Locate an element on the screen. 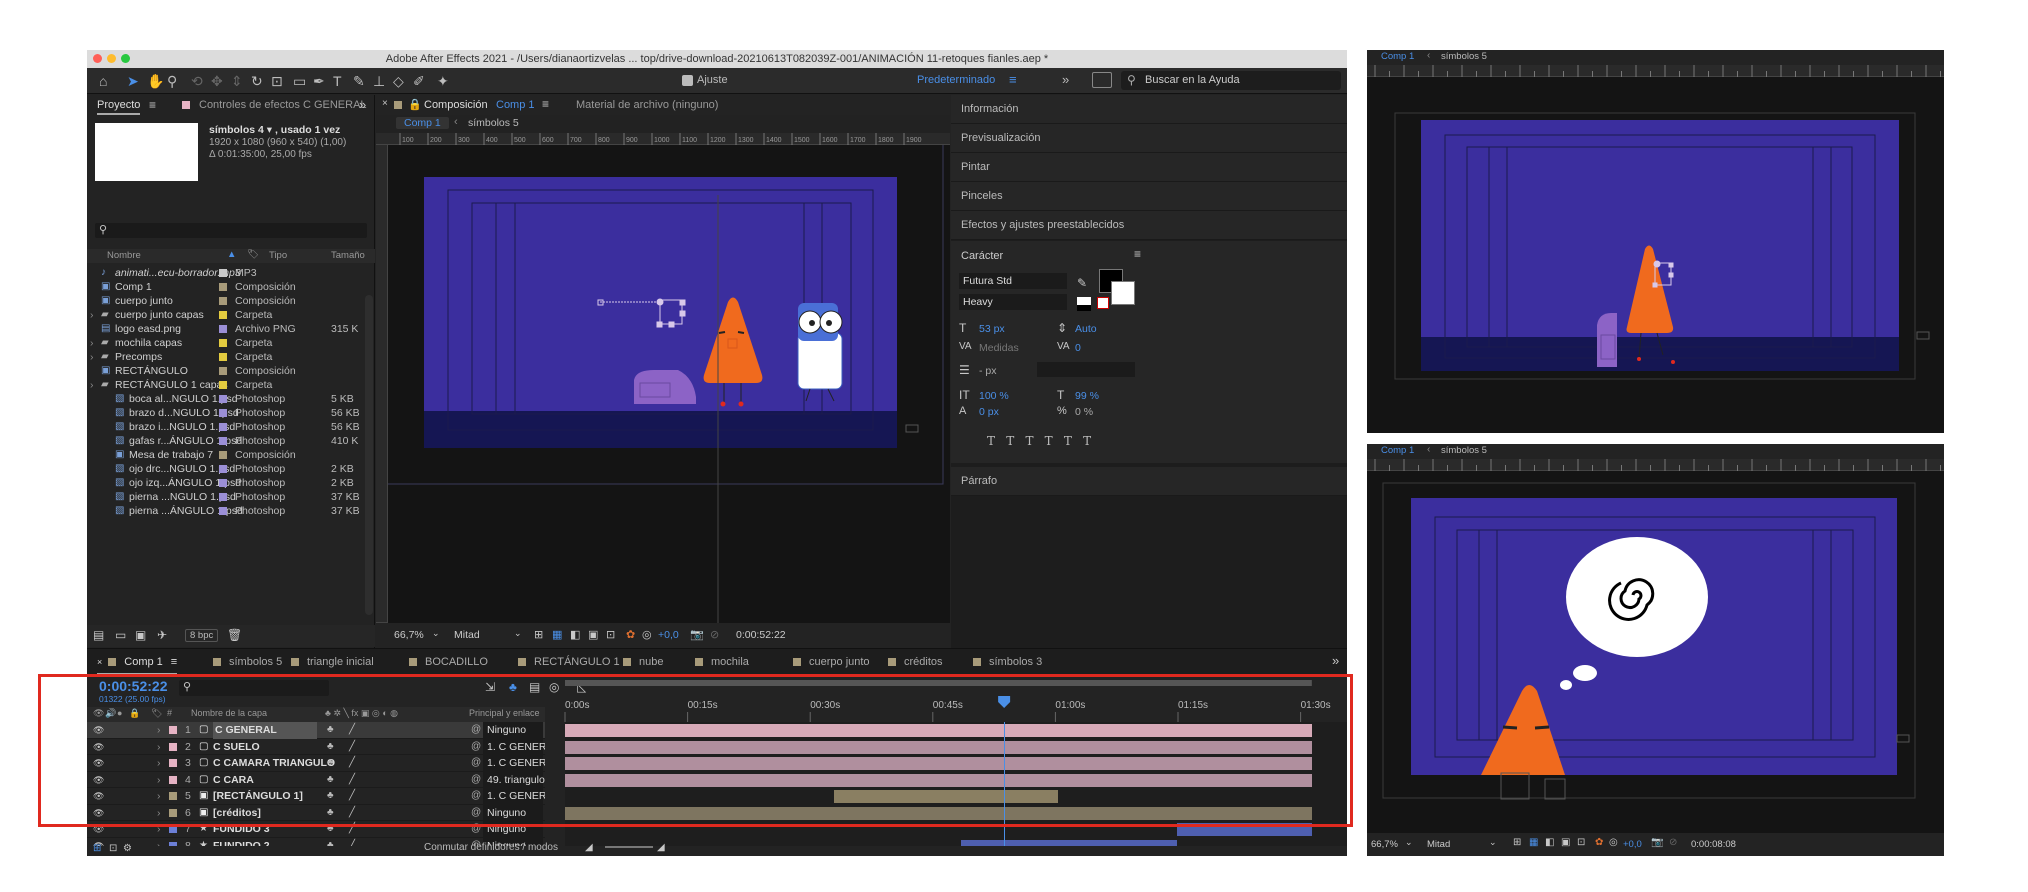  pan-camera-icon: ✥ is located at coordinates (217, 81).